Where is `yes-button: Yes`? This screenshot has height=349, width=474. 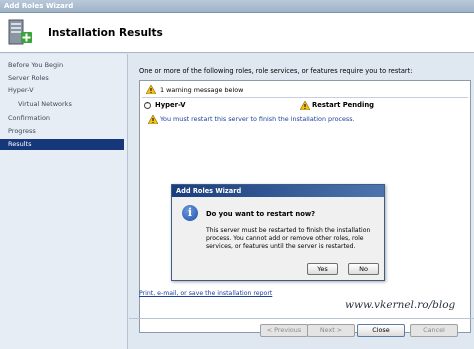 yes-button: Yes is located at coordinates (322, 269).